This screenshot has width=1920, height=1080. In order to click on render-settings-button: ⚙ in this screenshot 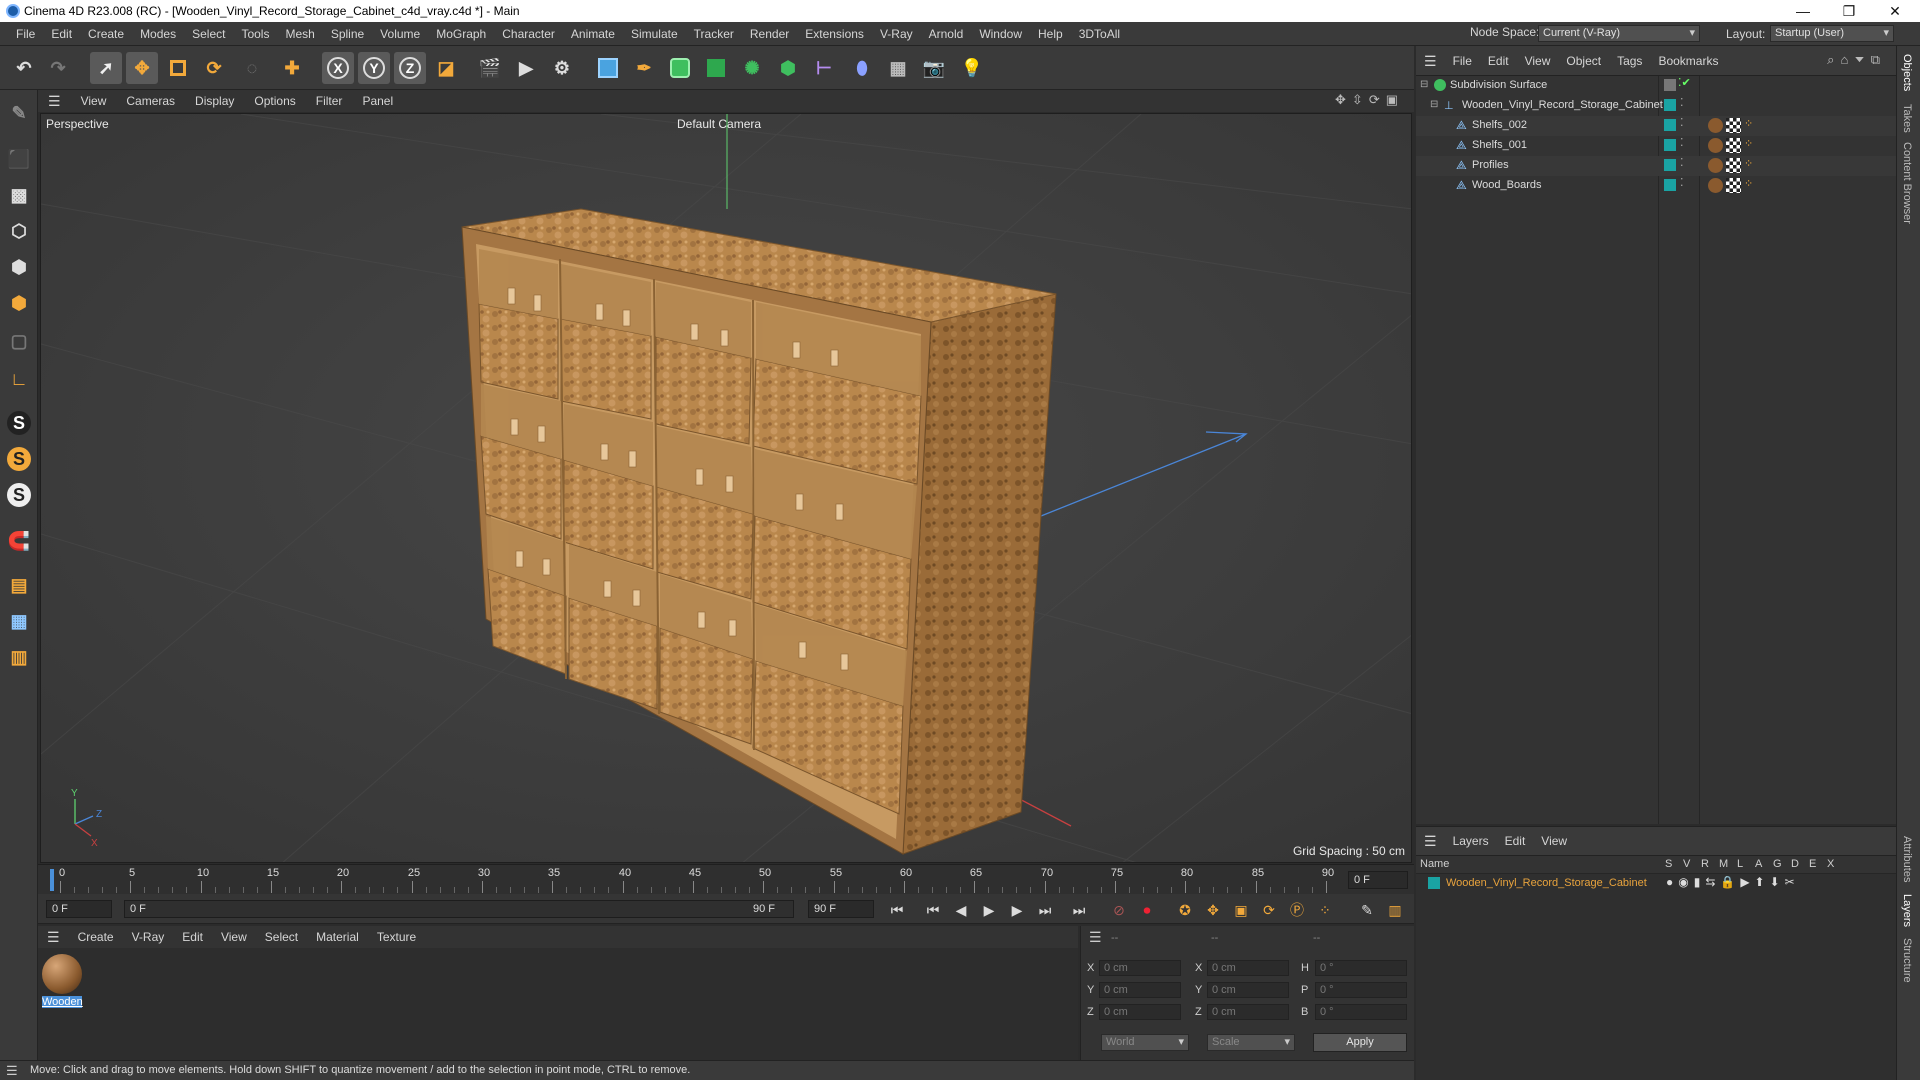, I will do `click(562, 68)`.